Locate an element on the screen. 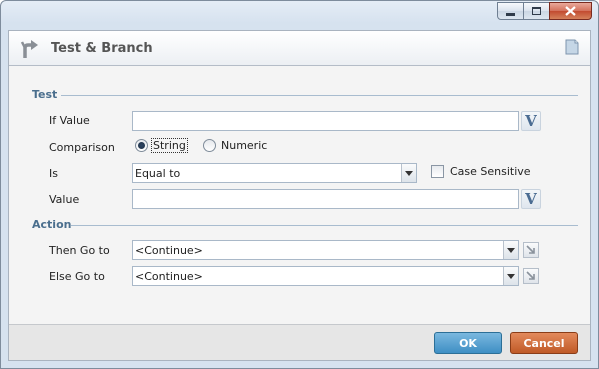 The height and width of the screenshot is (369, 599). window-controls is located at coordinates (544, 11).